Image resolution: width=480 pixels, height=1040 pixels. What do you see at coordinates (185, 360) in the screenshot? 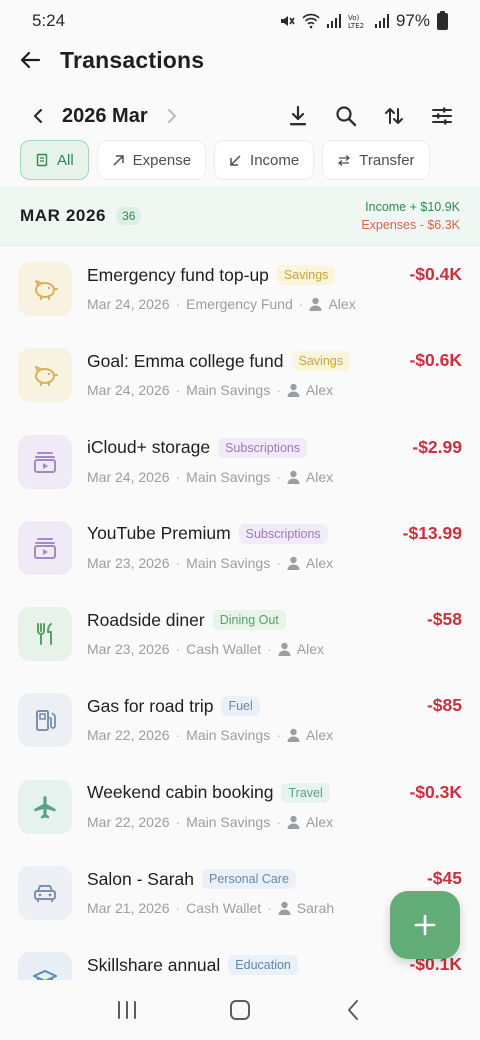
I see `transaction-title: Goal: Emma college fund` at bounding box center [185, 360].